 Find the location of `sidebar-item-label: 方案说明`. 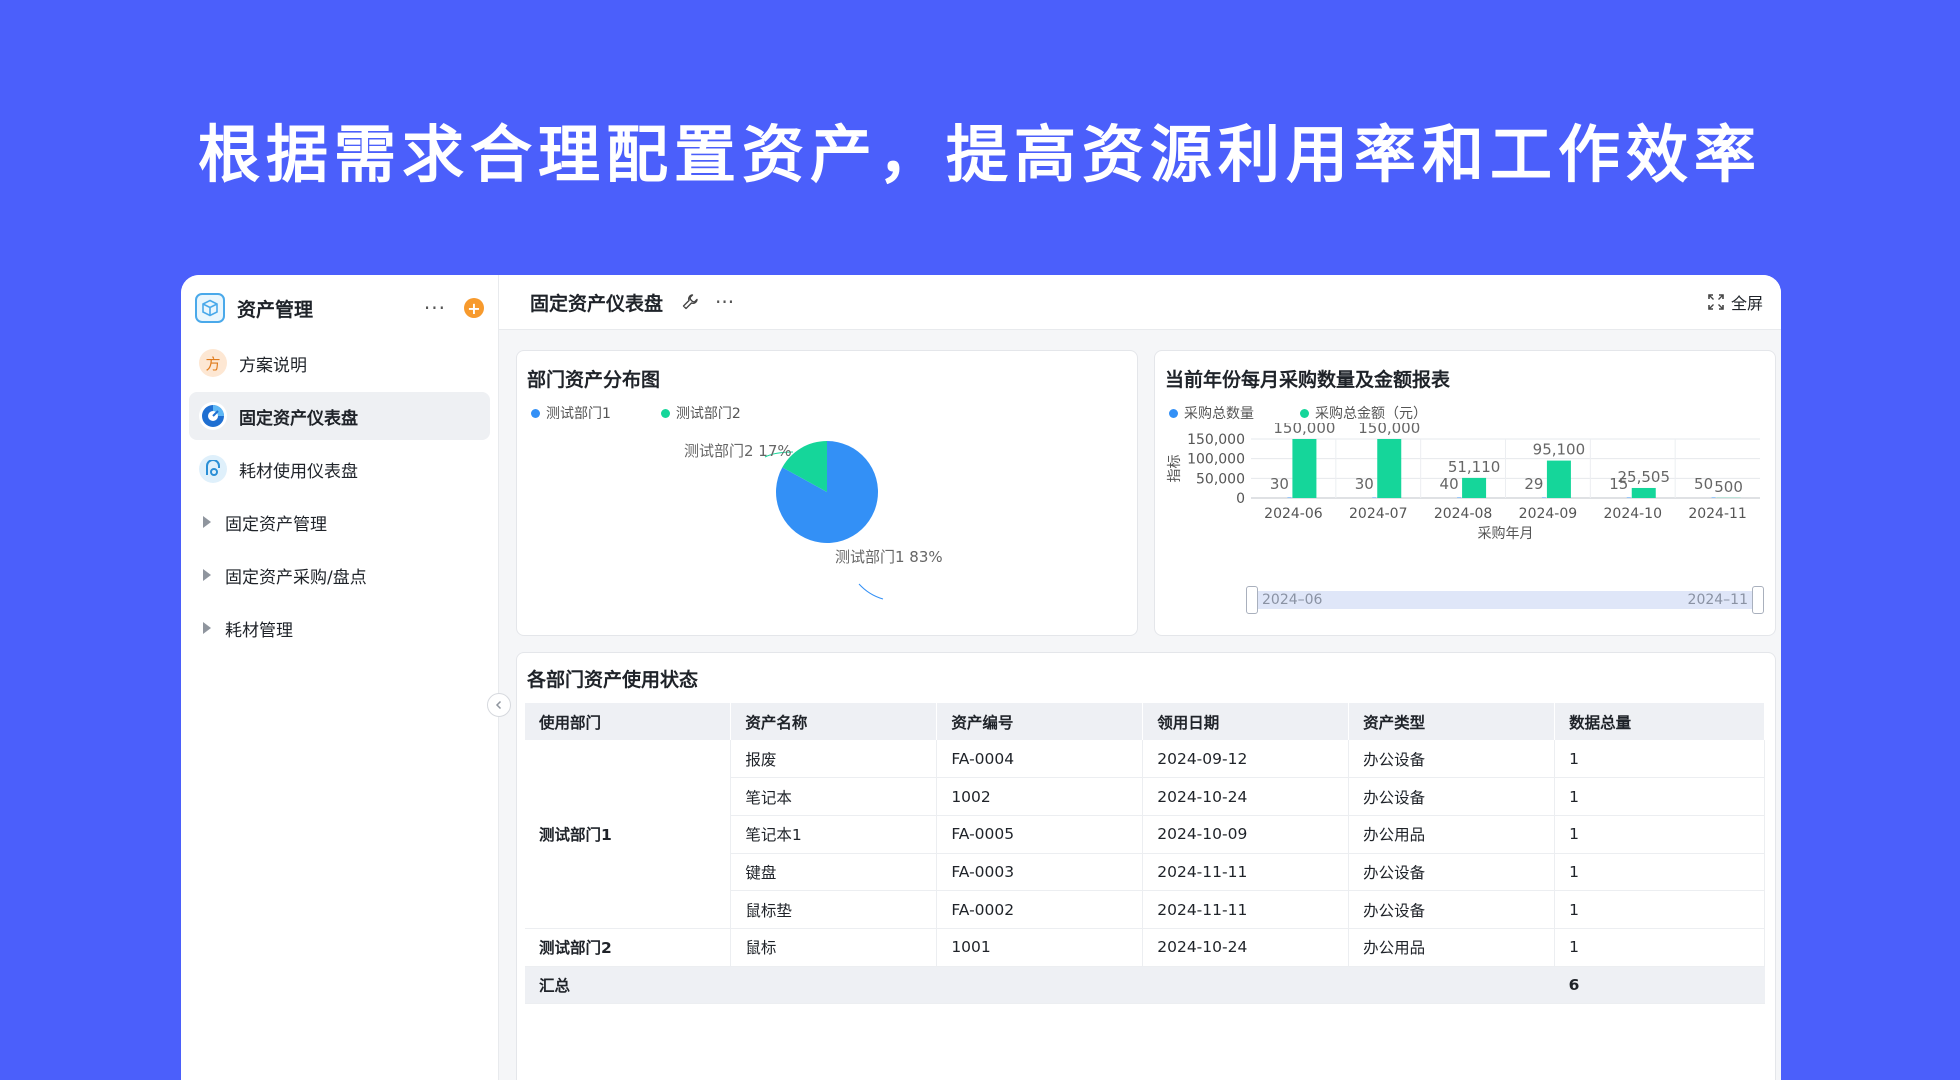

sidebar-item-label: 方案说明 is located at coordinates (273, 363).